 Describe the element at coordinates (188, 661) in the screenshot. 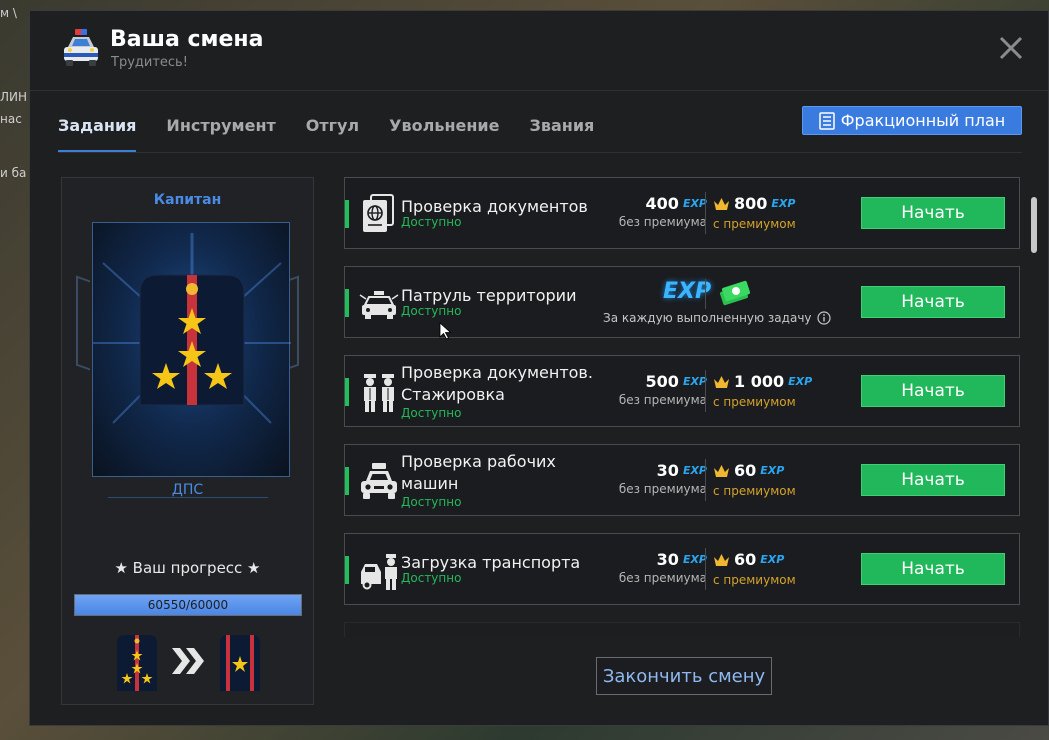

I see `double-chevron-right-icon` at that location.